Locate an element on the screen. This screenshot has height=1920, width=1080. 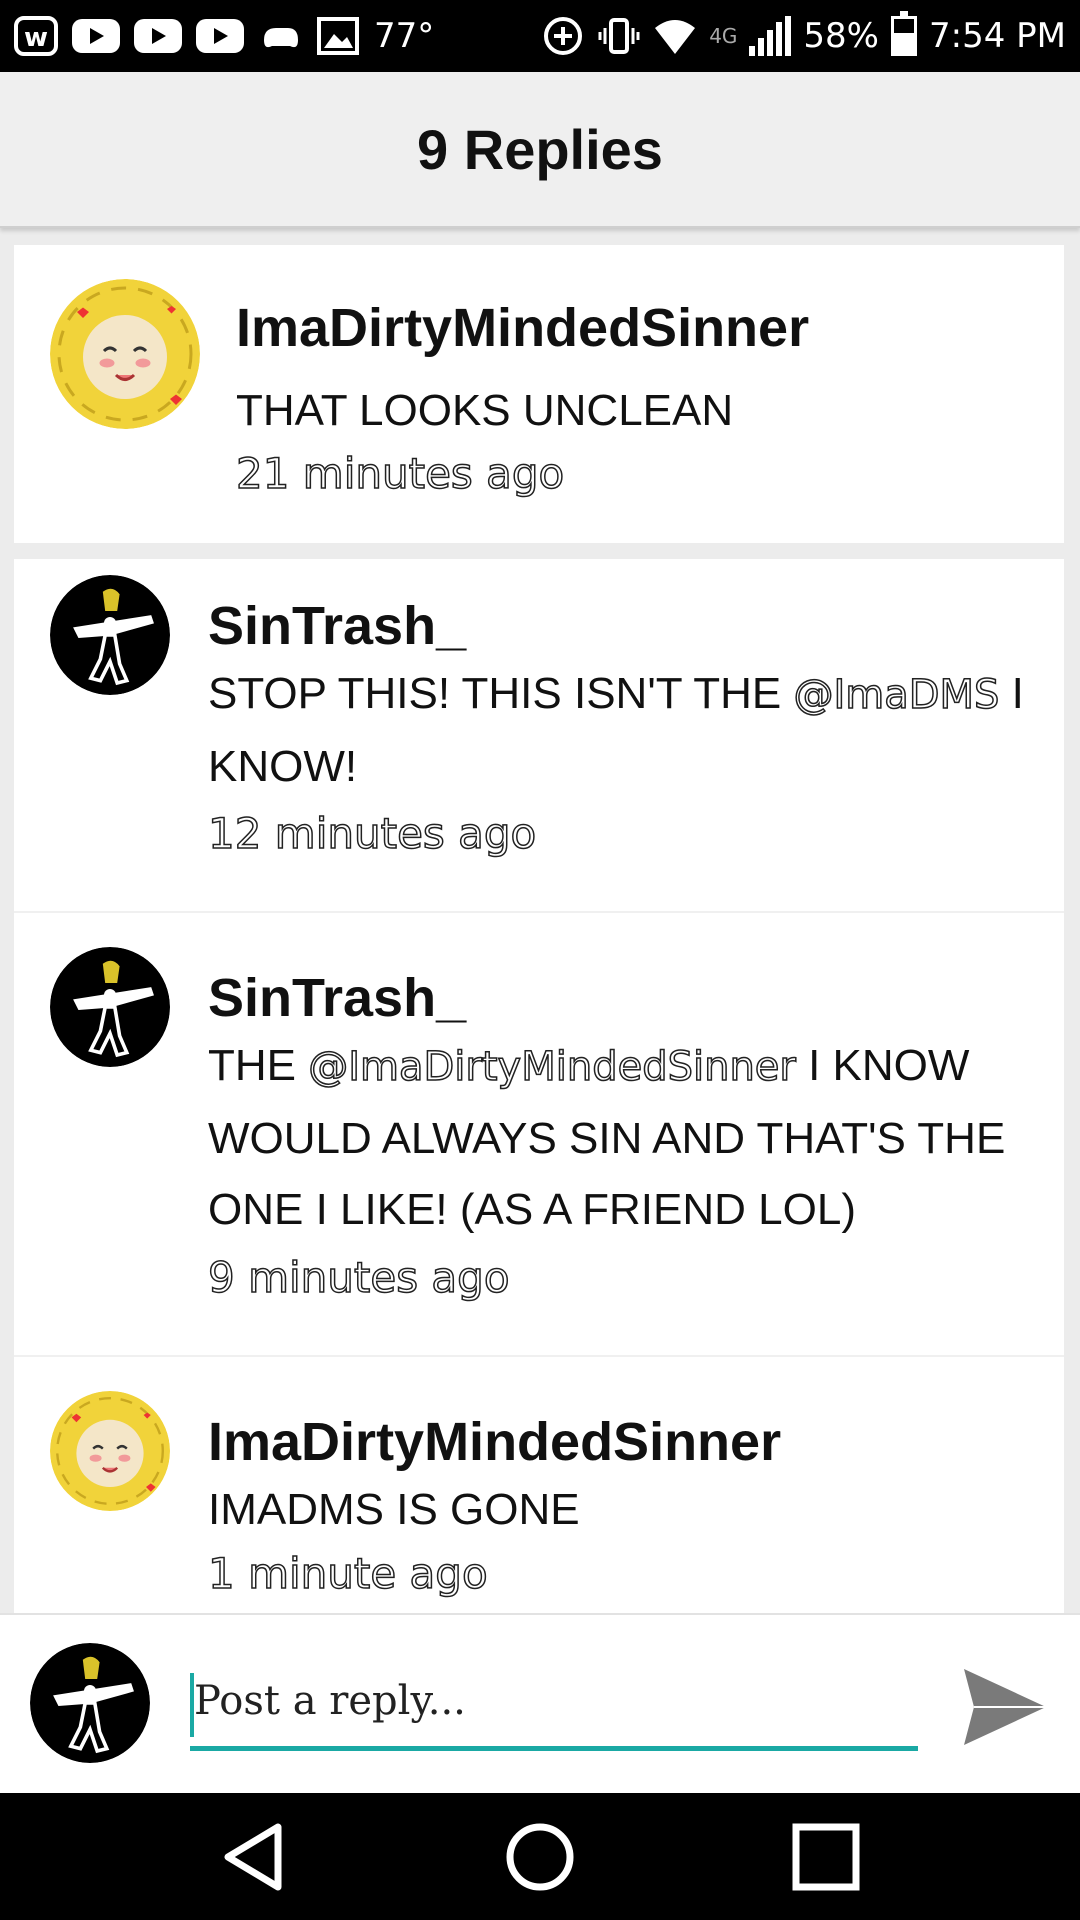
wifi-icon is located at coordinates (675, 36).